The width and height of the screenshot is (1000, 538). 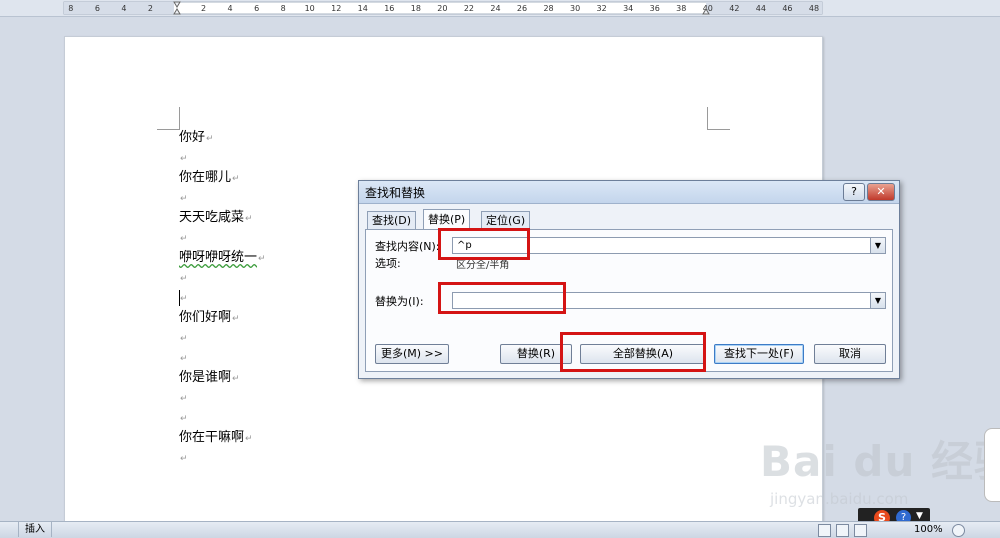 I want to click on document-line-text: 你在干嘛啊, so click(x=212, y=437).